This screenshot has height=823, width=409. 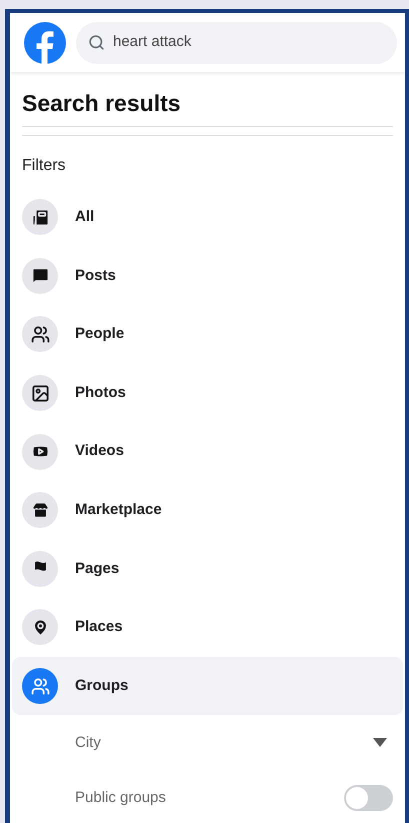 I want to click on speech-bubble-icon, so click(x=40, y=276).